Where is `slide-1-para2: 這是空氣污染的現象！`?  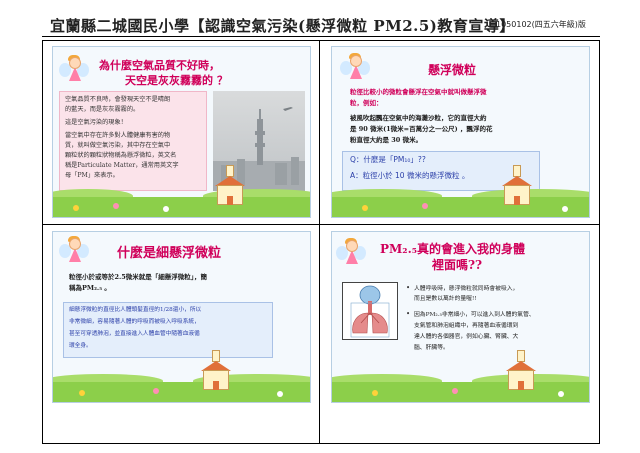
slide-1-para2: 這是空氣污染的現象！ is located at coordinates (96, 122).